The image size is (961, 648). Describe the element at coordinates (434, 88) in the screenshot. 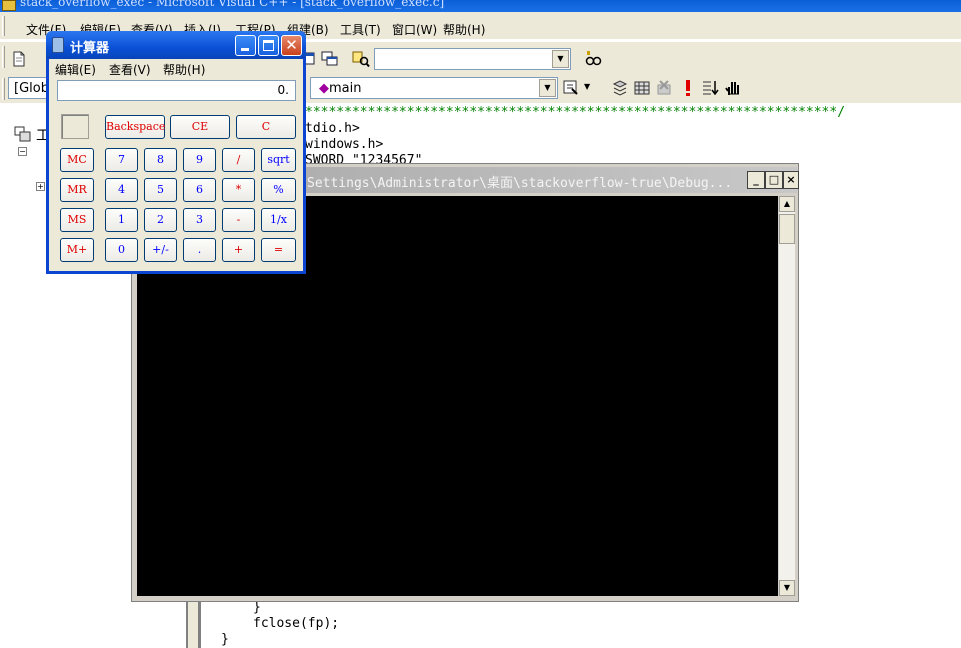

I see `function-combo: ◆main ▼` at that location.